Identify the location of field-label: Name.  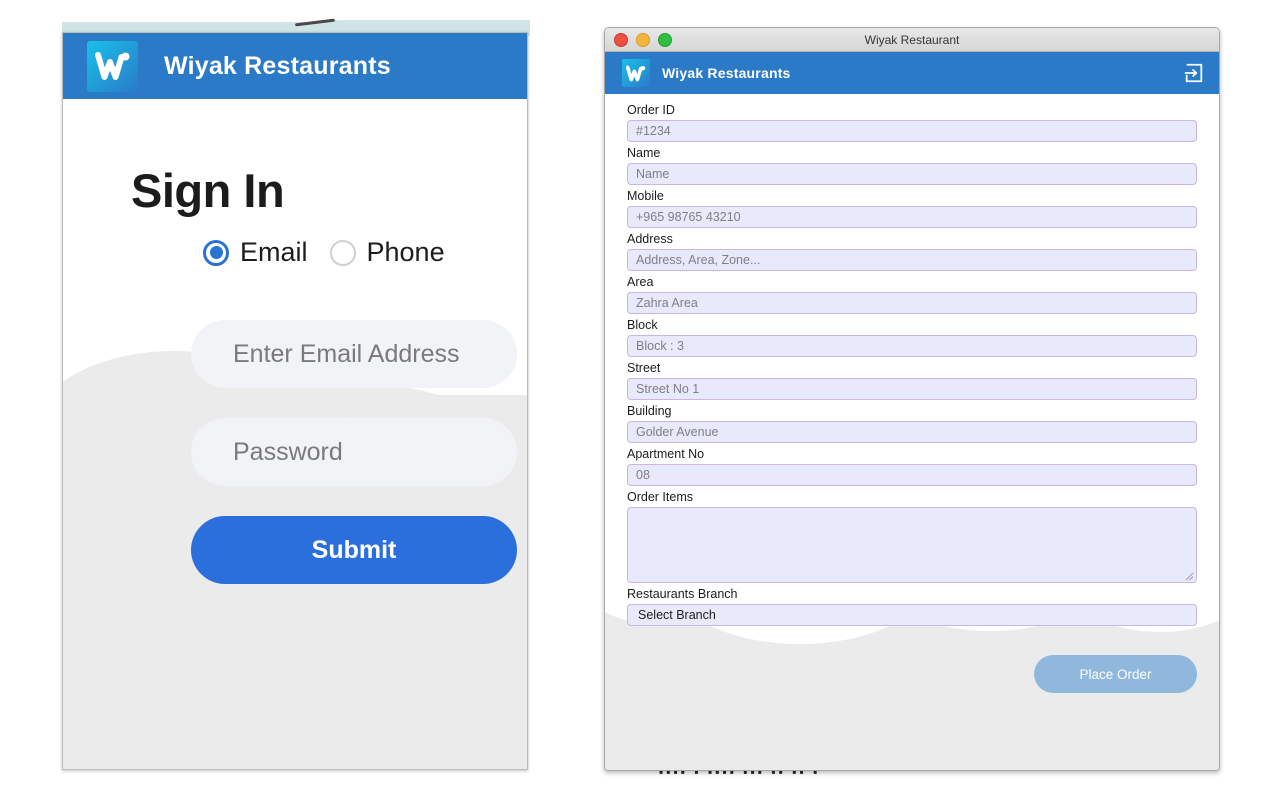
(644, 153).